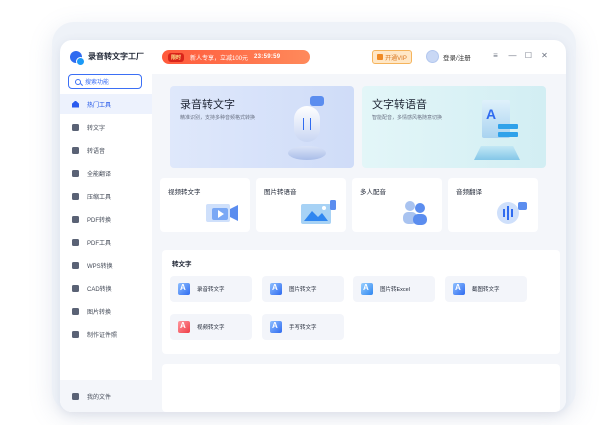 This screenshot has height=425, width=600. Describe the element at coordinates (306, 128) in the screenshot. I see `microphone-illustration-icon` at that location.